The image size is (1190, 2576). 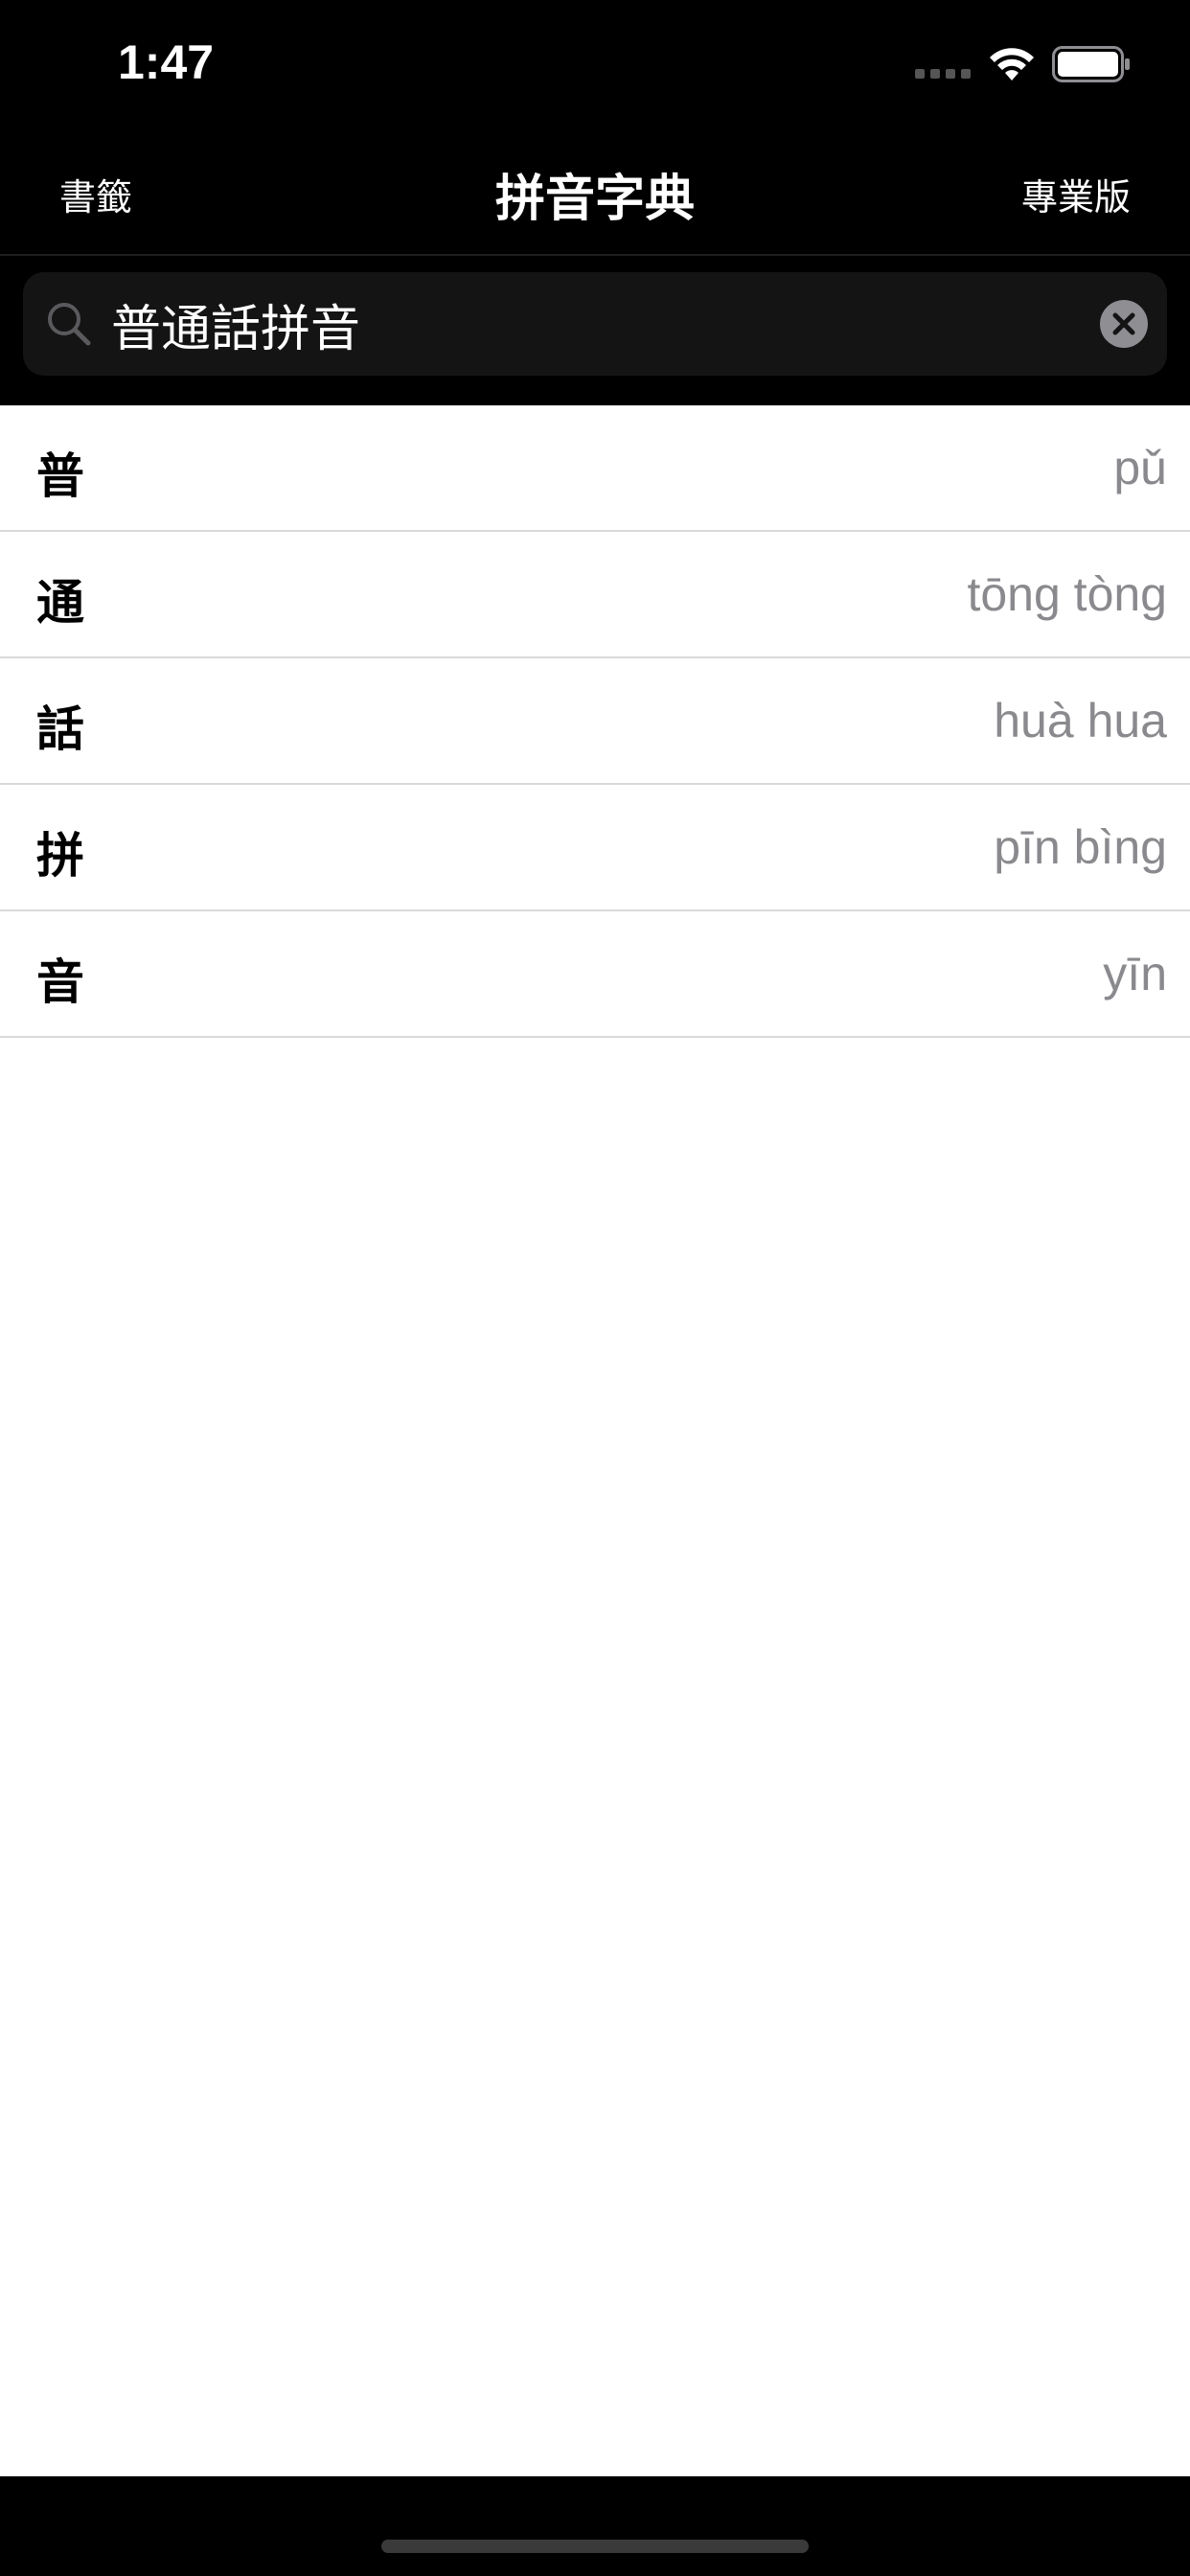 I want to click on clear-icon, so click(x=1124, y=323).